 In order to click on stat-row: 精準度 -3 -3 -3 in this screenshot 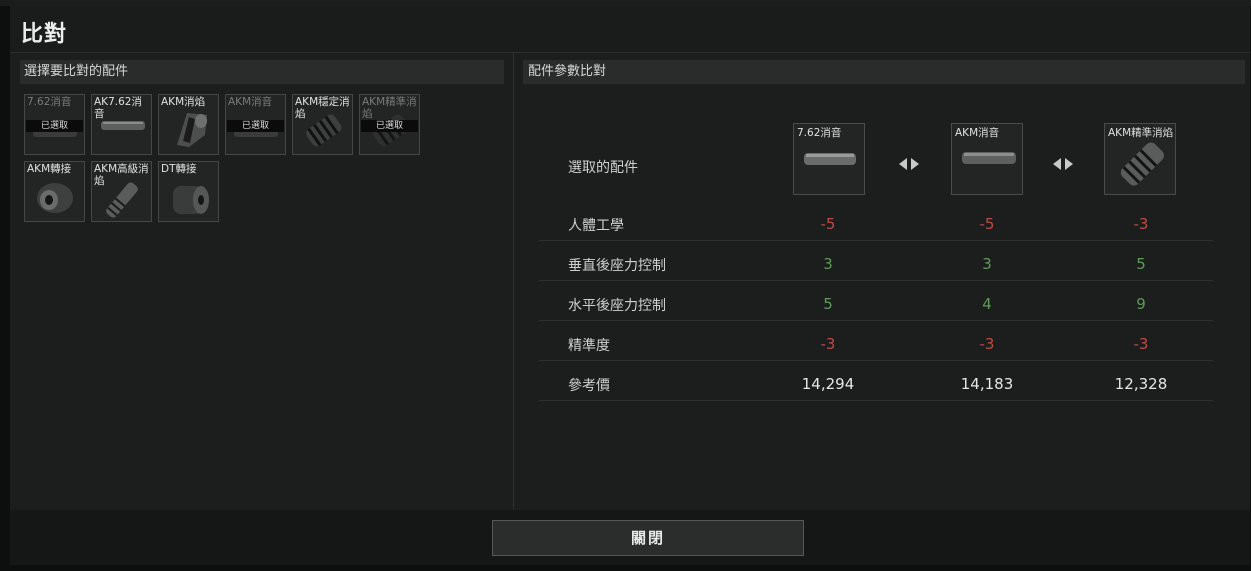, I will do `click(876, 341)`.